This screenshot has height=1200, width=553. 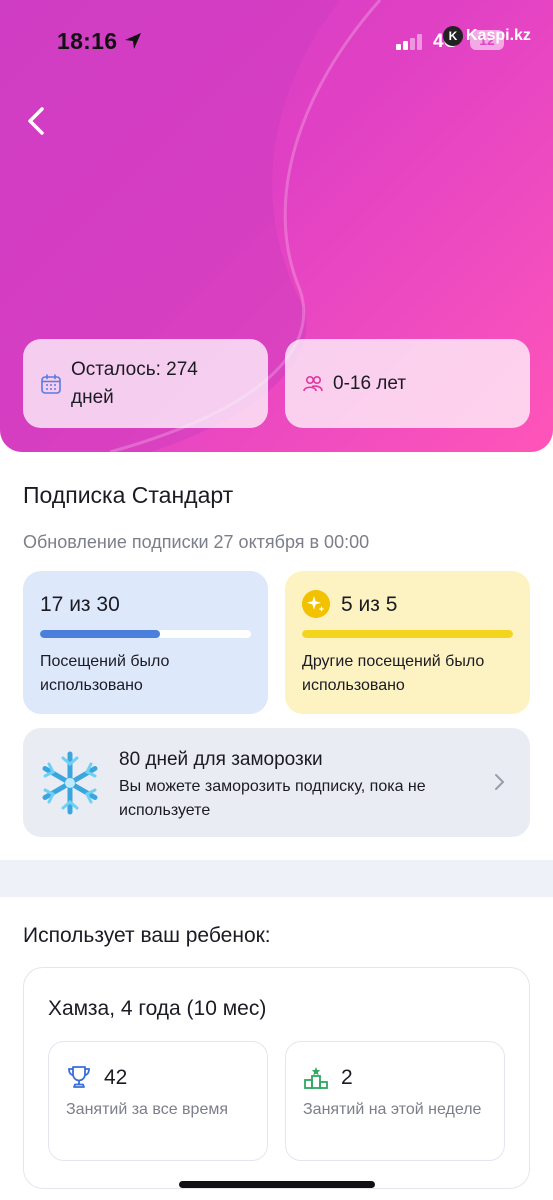 I want to click on visits-progress-fill, so click(x=100, y=634).